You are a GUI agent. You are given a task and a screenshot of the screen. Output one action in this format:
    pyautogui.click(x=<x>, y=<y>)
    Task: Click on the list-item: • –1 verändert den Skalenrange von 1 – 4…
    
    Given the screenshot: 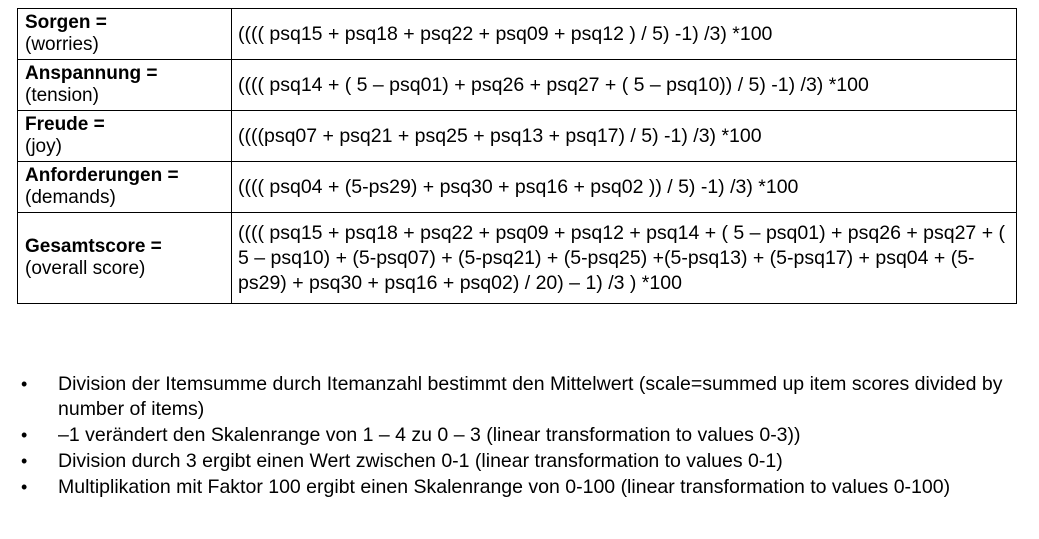 What is the action you would take?
    pyautogui.click(x=519, y=435)
    